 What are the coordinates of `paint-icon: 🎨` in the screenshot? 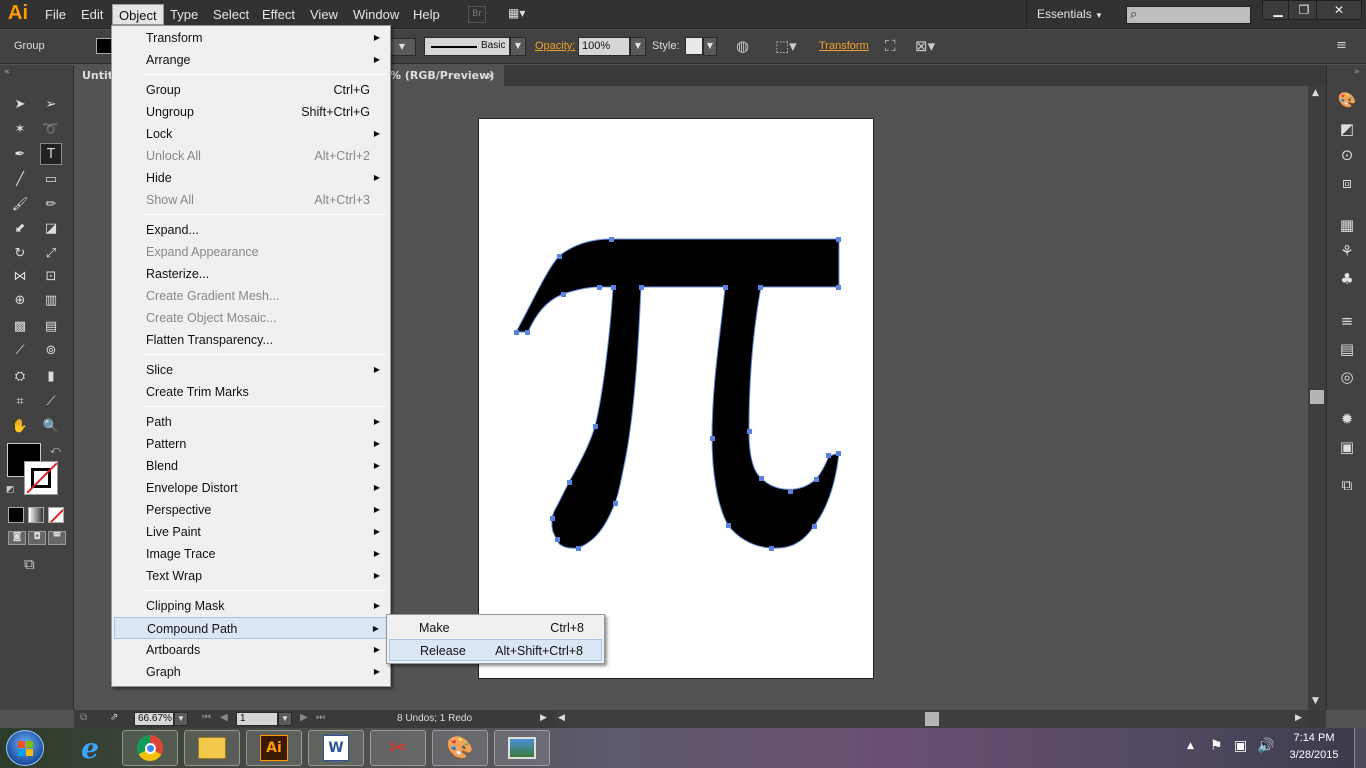 It's located at (460, 748).